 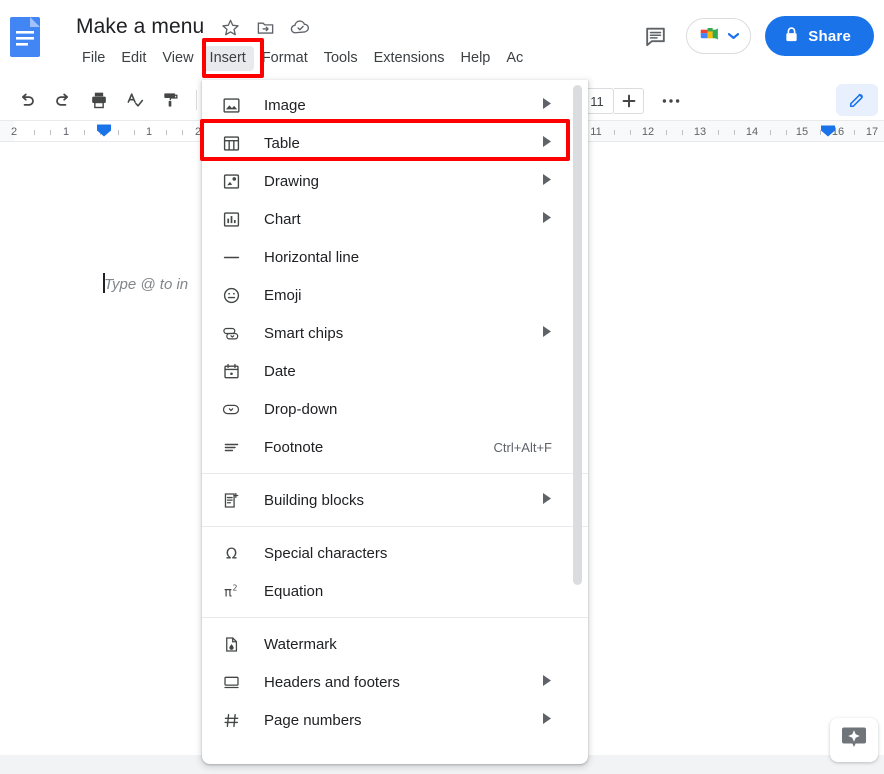 What do you see at coordinates (231, 257) in the screenshot?
I see `horizontal-line-icon` at bounding box center [231, 257].